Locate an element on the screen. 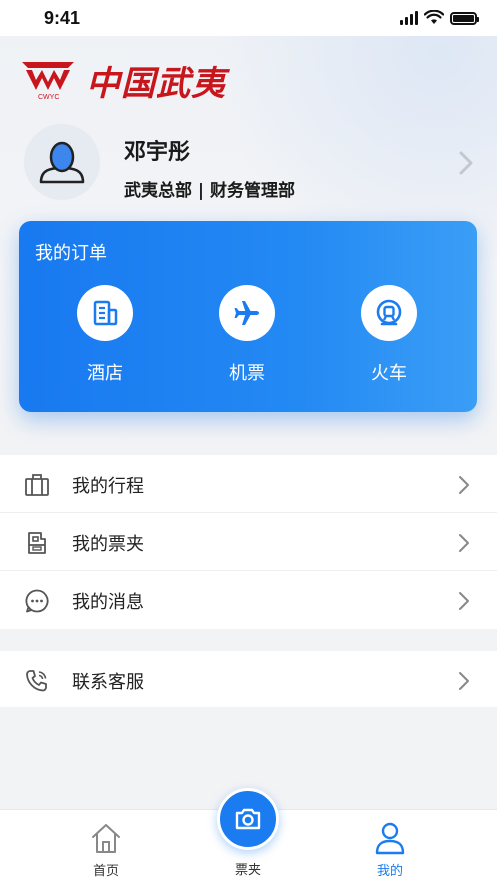 This screenshot has width=497, height=883. order-flight-button: 机票 is located at coordinates (247, 335).